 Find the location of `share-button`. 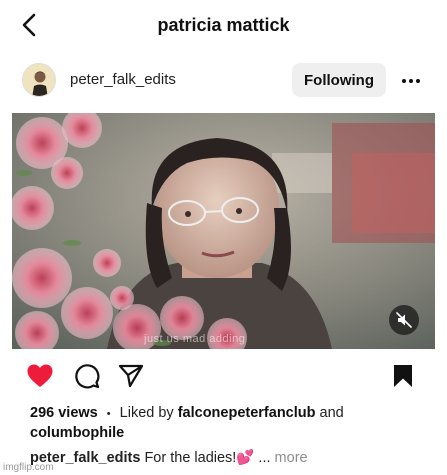

share-button is located at coordinates (131, 376).